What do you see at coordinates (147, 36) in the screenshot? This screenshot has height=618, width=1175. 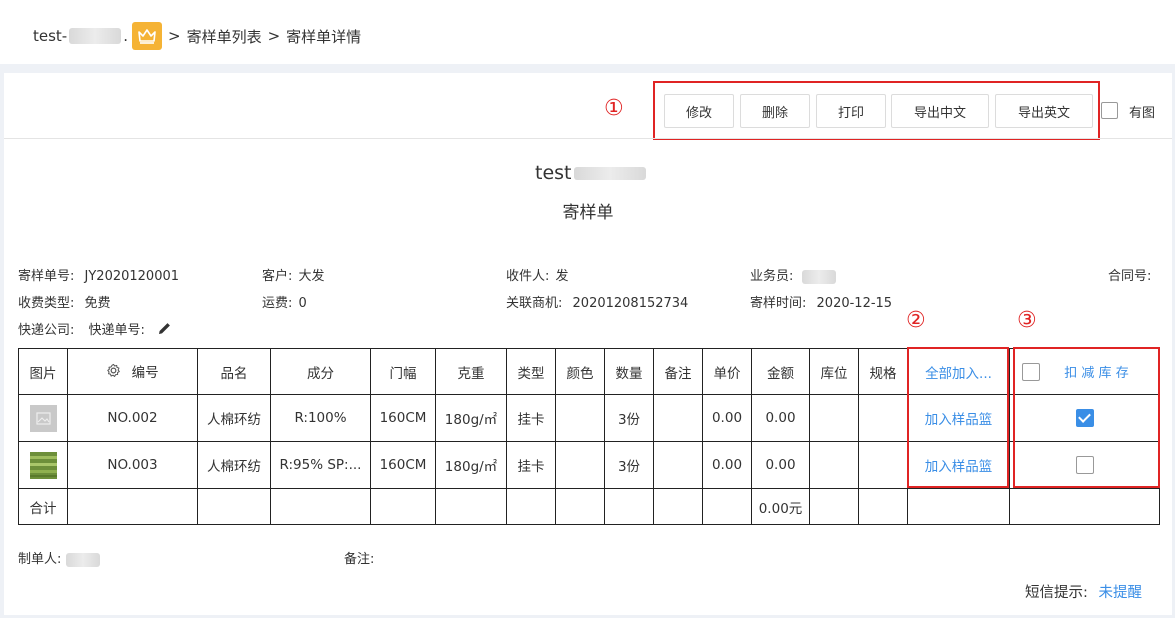 I see `crown-icon` at bounding box center [147, 36].